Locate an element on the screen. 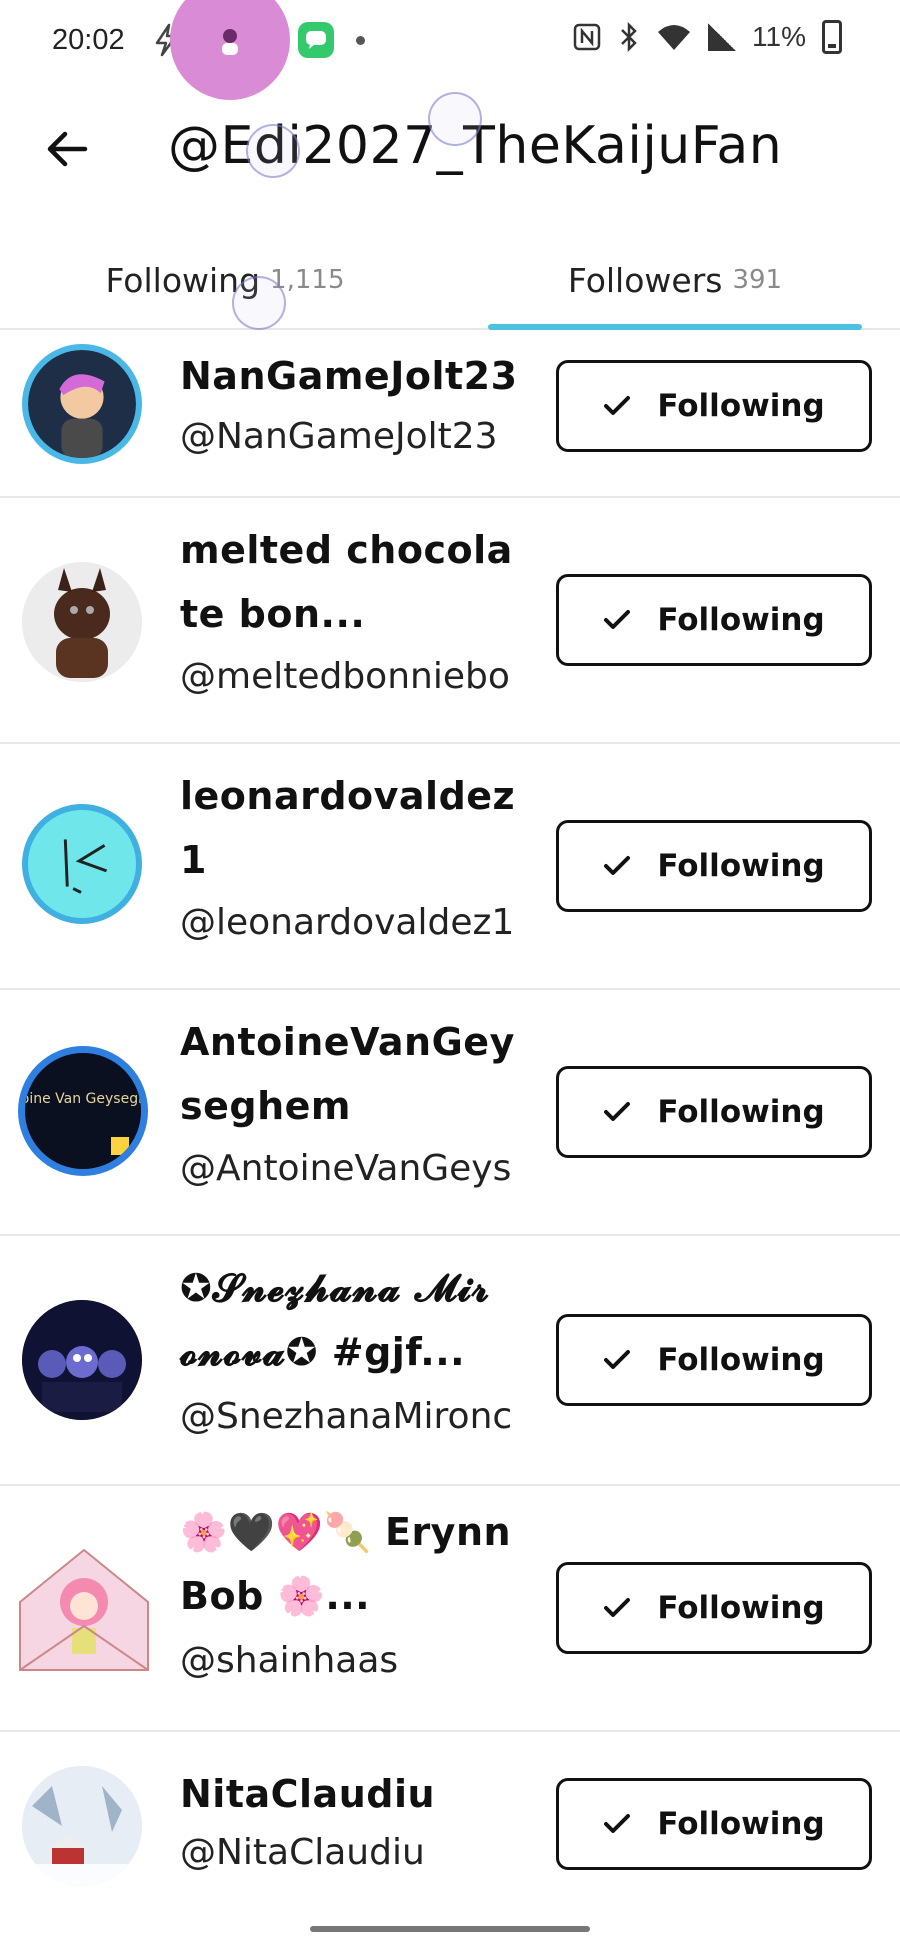 The width and height of the screenshot is (900, 1950). display-name: NitaClaudiu is located at coordinates (308, 1794).